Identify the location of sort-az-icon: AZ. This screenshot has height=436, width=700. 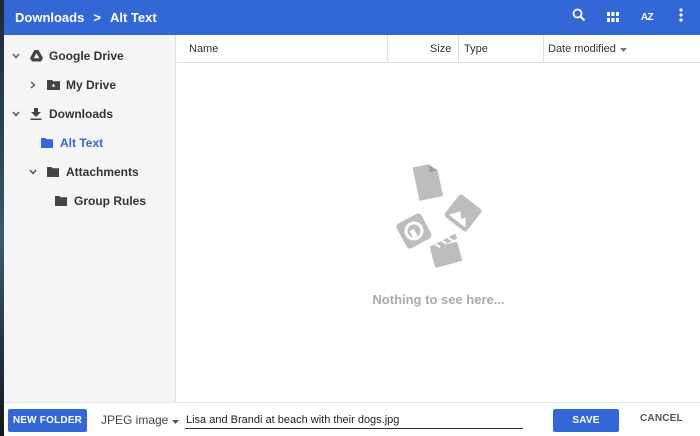
(647, 17).